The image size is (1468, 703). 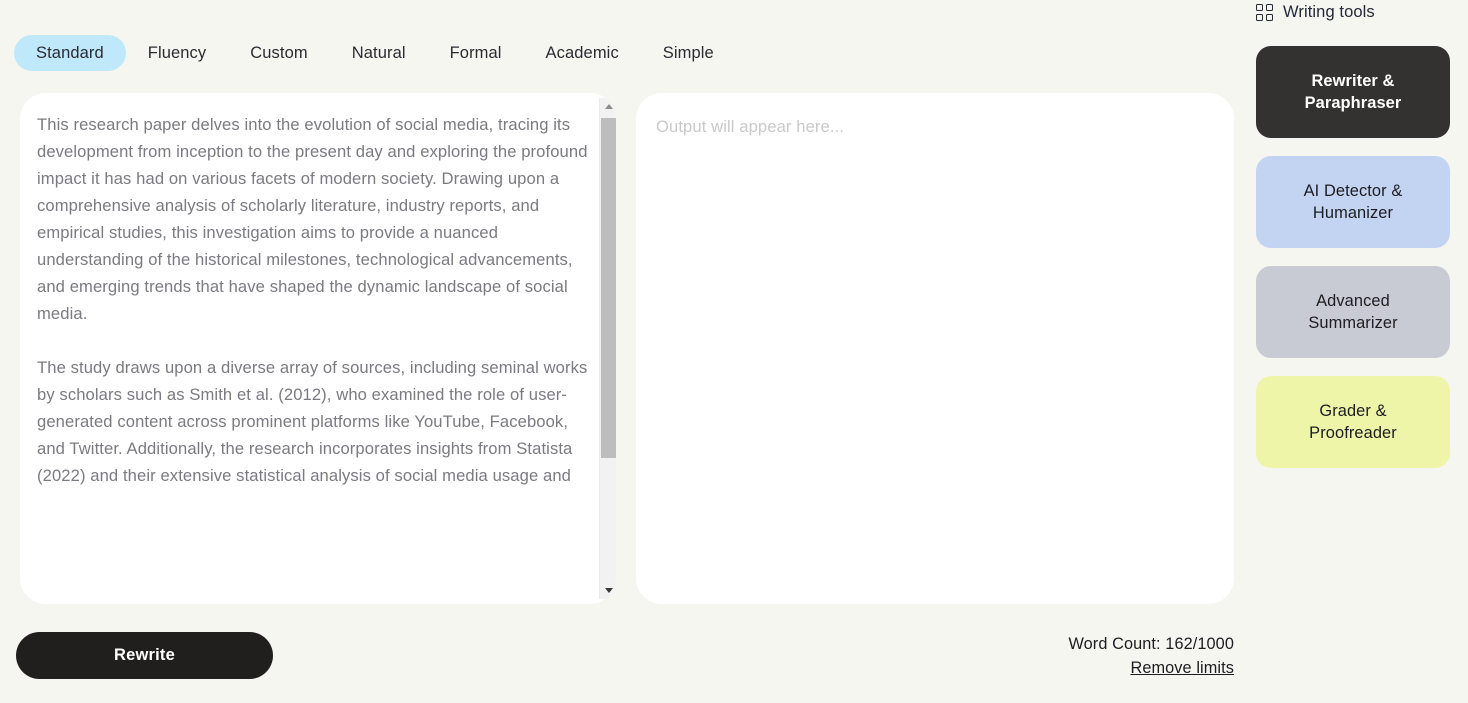 What do you see at coordinates (1264, 12) in the screenshot?
I see `grid-icon` at bounding box center [1264, 12].